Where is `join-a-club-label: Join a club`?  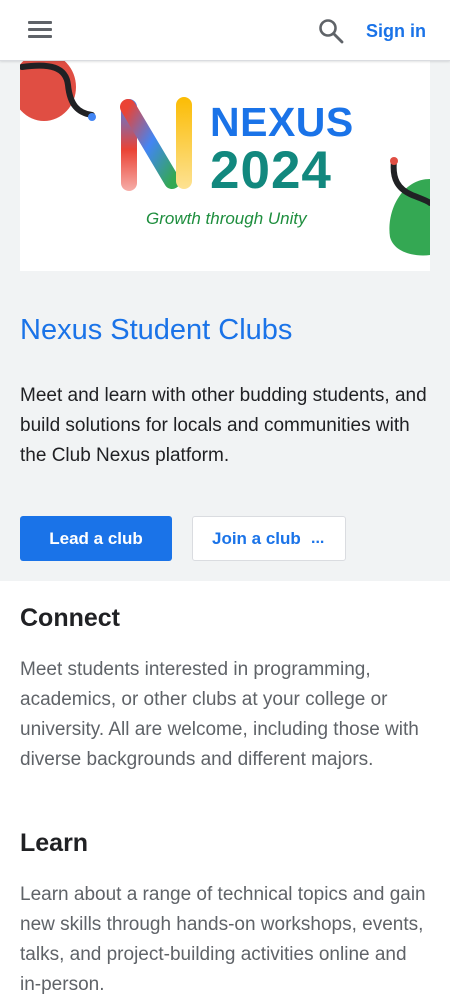 join-a-club-label: Join a club is located at coordinates (256, 538).